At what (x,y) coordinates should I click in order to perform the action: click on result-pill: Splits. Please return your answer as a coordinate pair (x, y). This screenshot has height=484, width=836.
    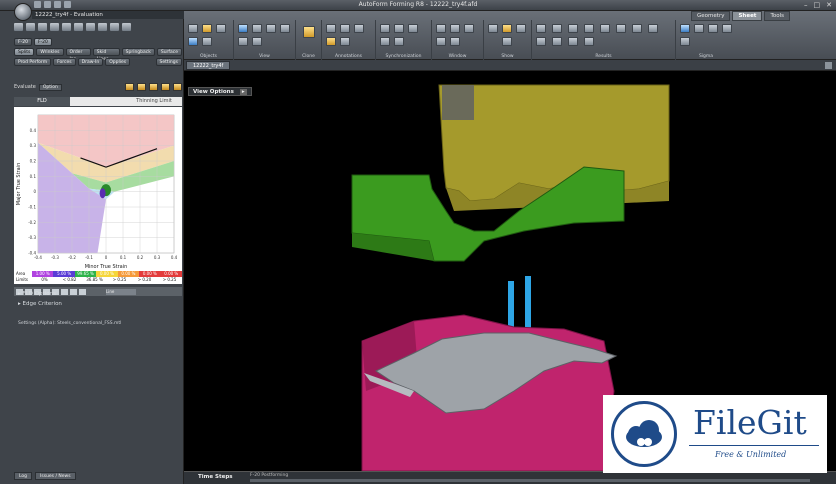
    Looking at the image, I should click on (24, 52).